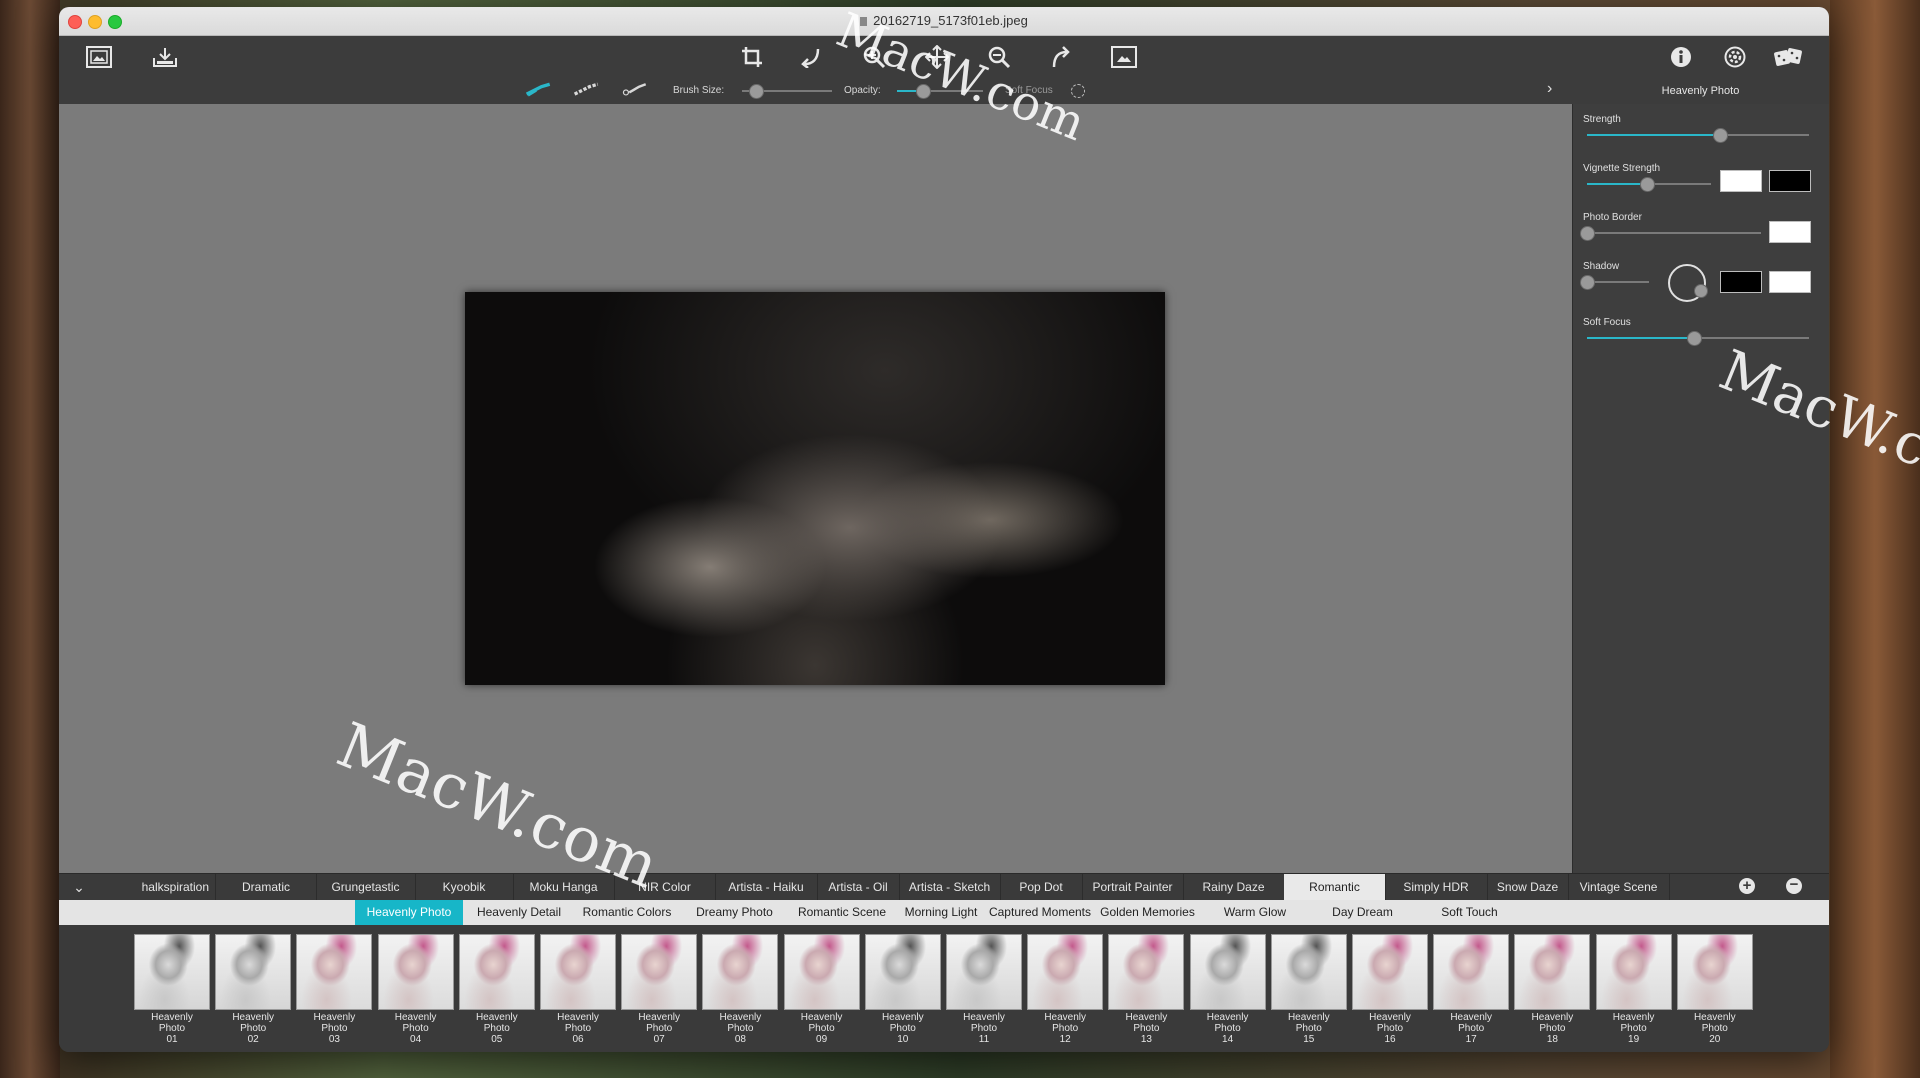 The image size is (1920, 1078). I want to click on preset-thumbnail: Heavenly Photo 04, so click(415, 989).